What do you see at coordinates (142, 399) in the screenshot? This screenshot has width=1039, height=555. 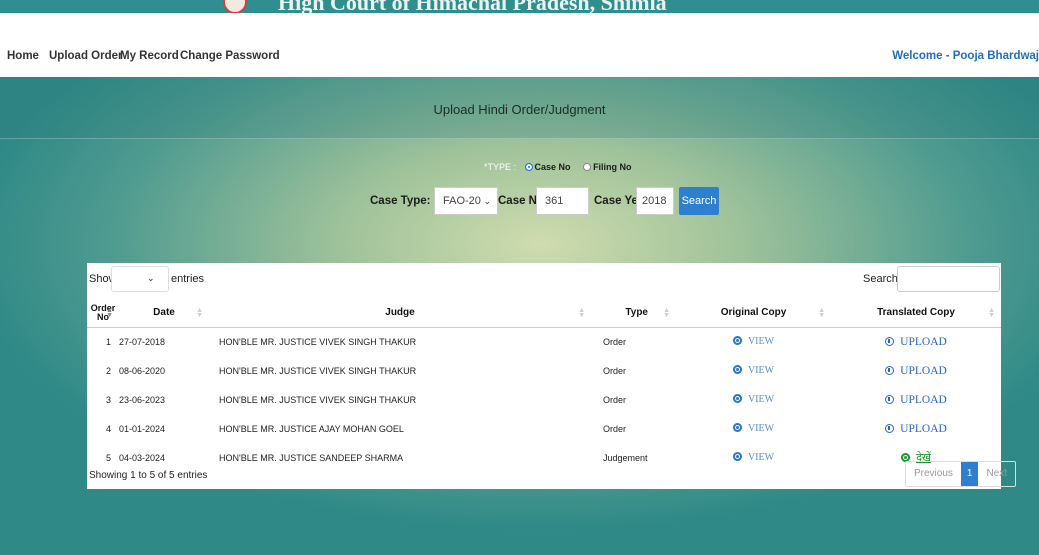 I see `cell-date: 23-06-2023` at bounding box center [142, 399].